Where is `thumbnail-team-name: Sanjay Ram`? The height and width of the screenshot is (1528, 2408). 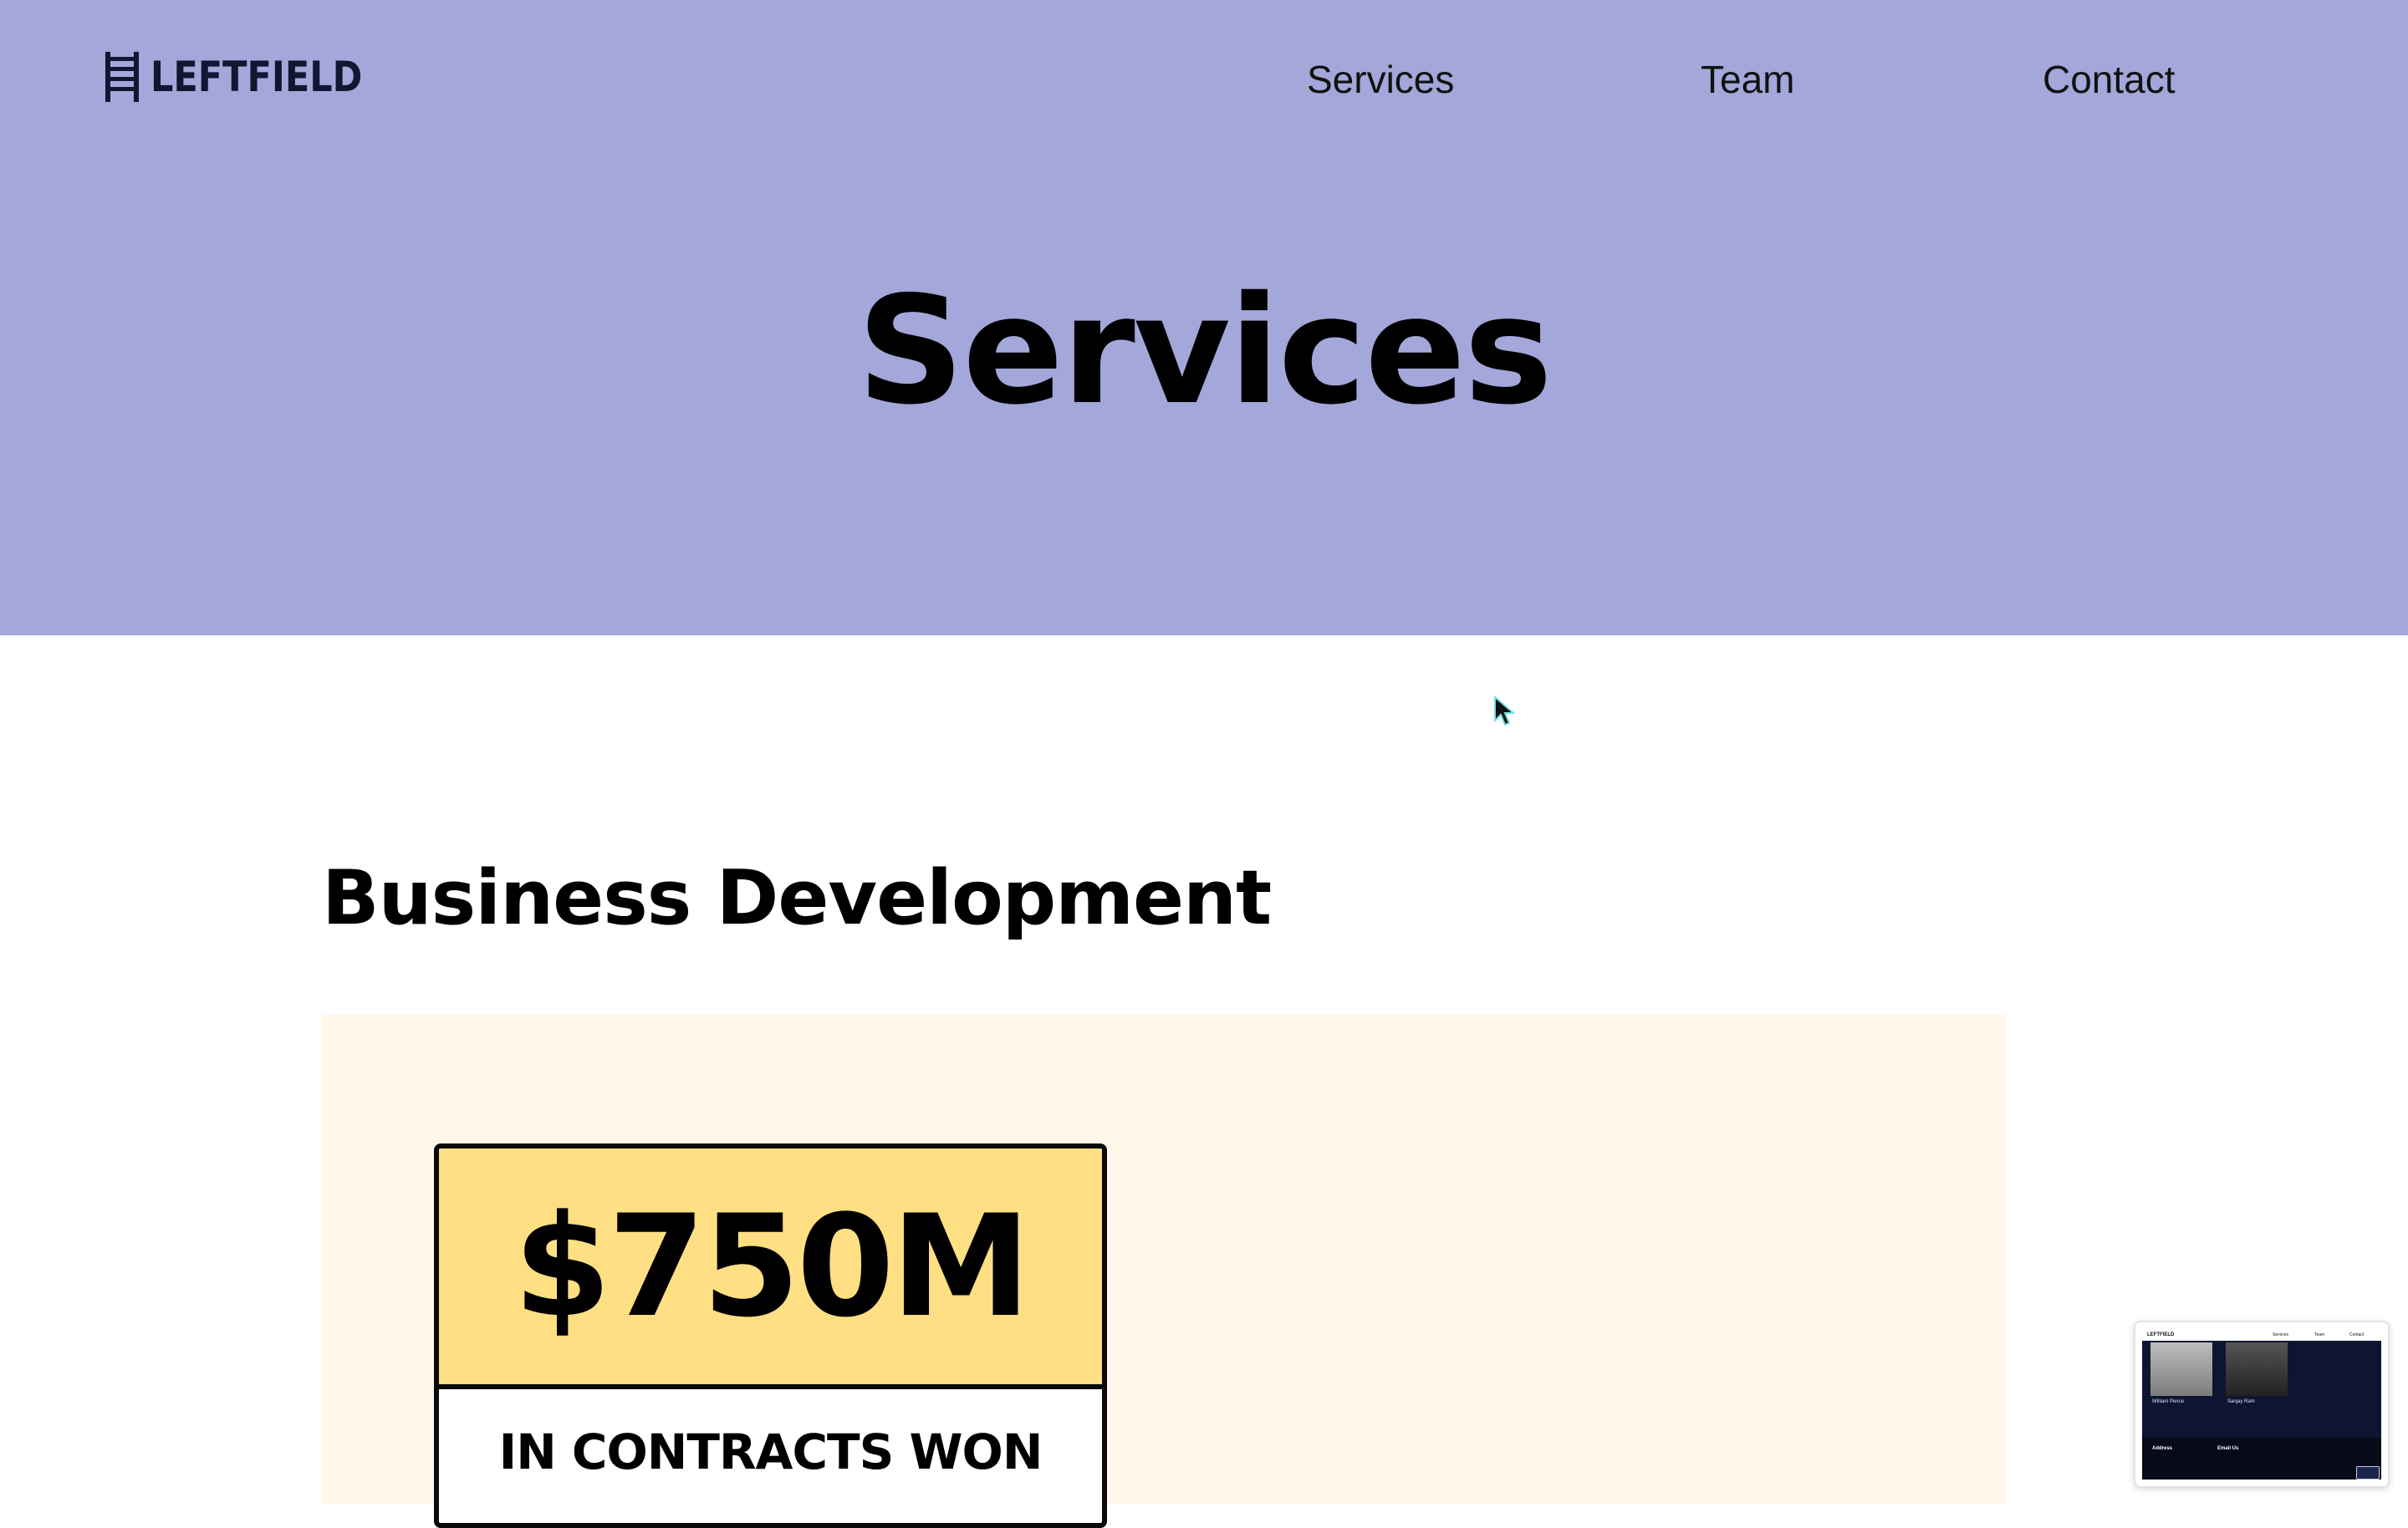
thumbnail-team-name: Sanjay Ram is located at coordinates (2241, 1401).